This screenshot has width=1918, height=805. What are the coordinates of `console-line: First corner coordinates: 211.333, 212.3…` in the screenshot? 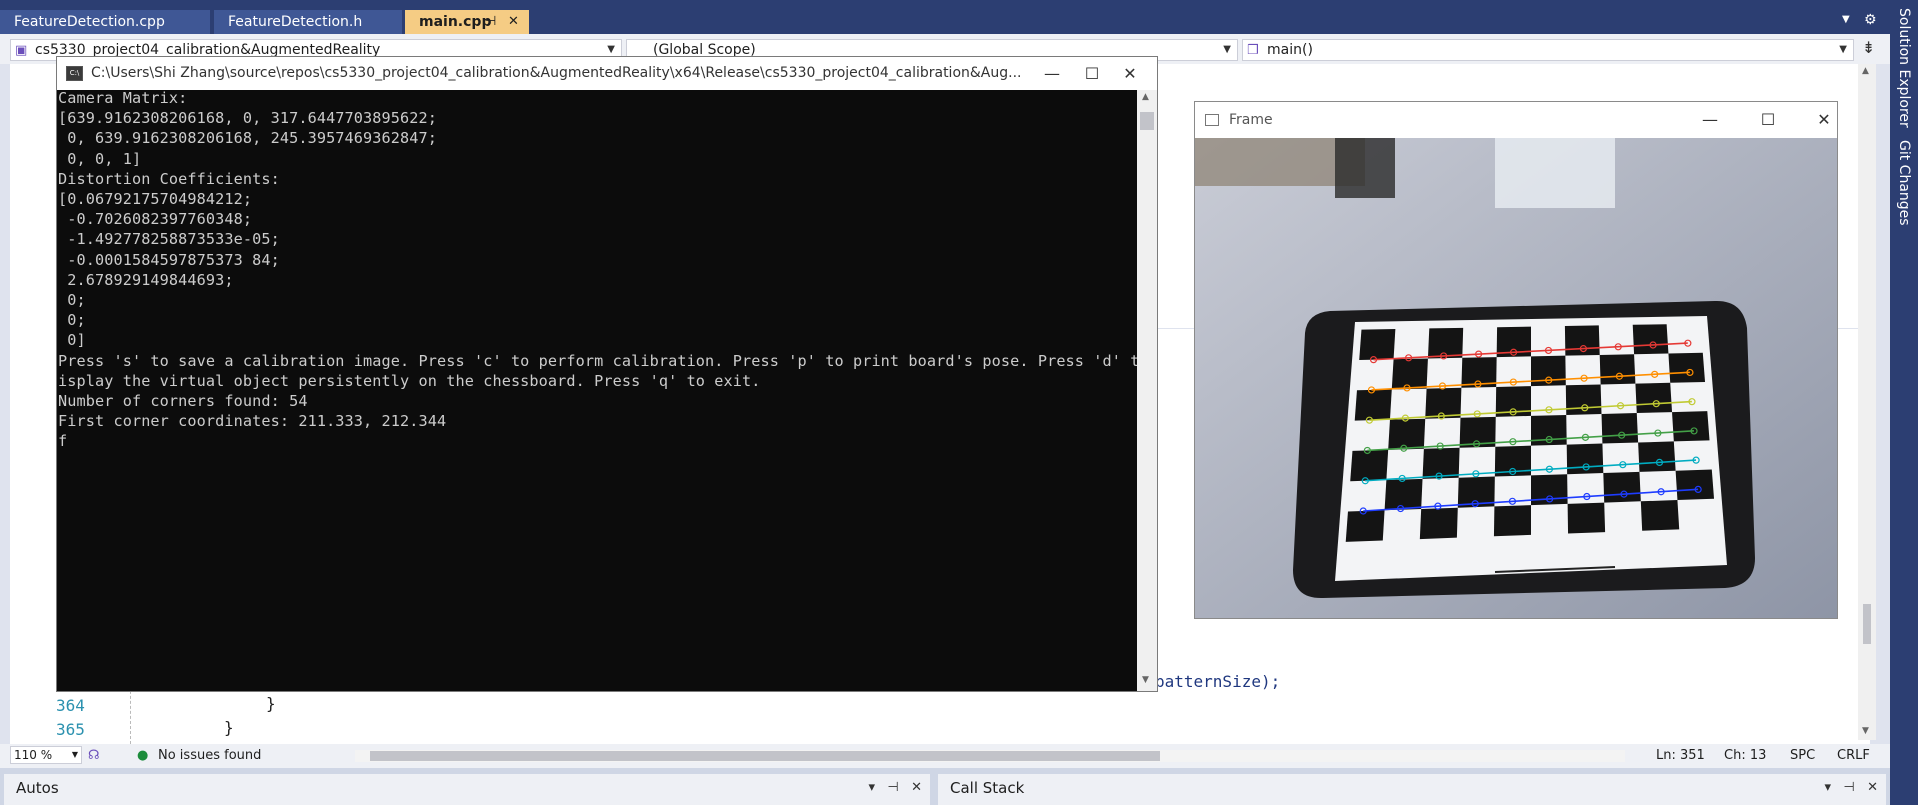 It's located at (252, 421).